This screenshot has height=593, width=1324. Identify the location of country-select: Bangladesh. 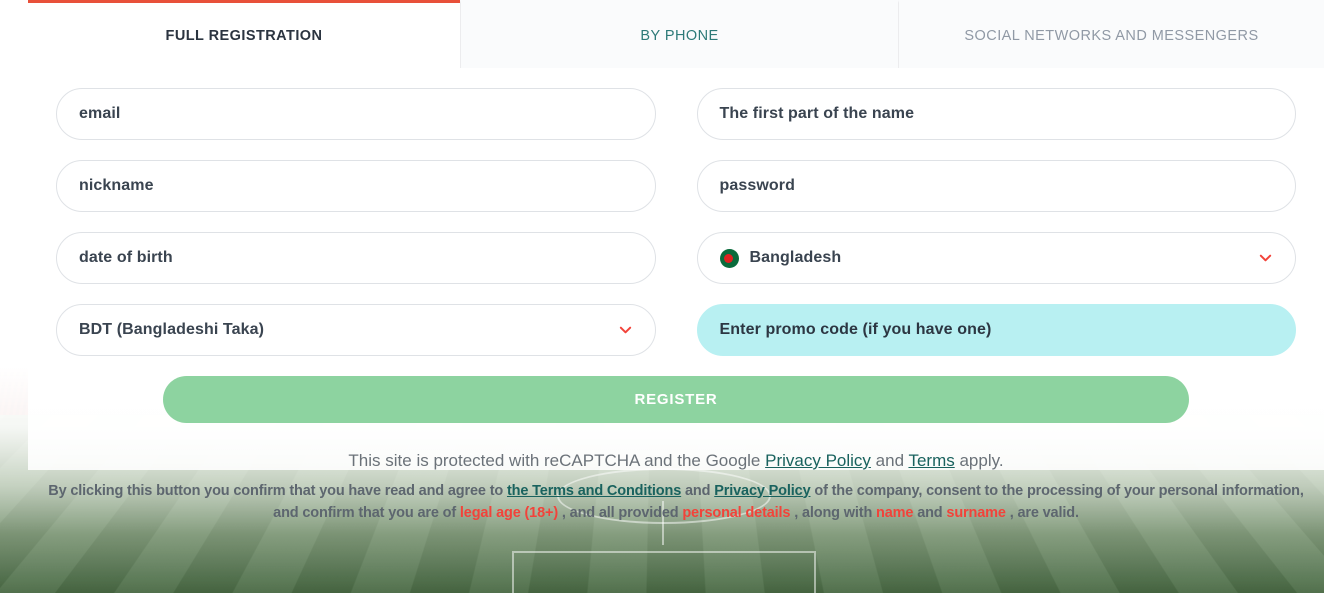
(996, 258).